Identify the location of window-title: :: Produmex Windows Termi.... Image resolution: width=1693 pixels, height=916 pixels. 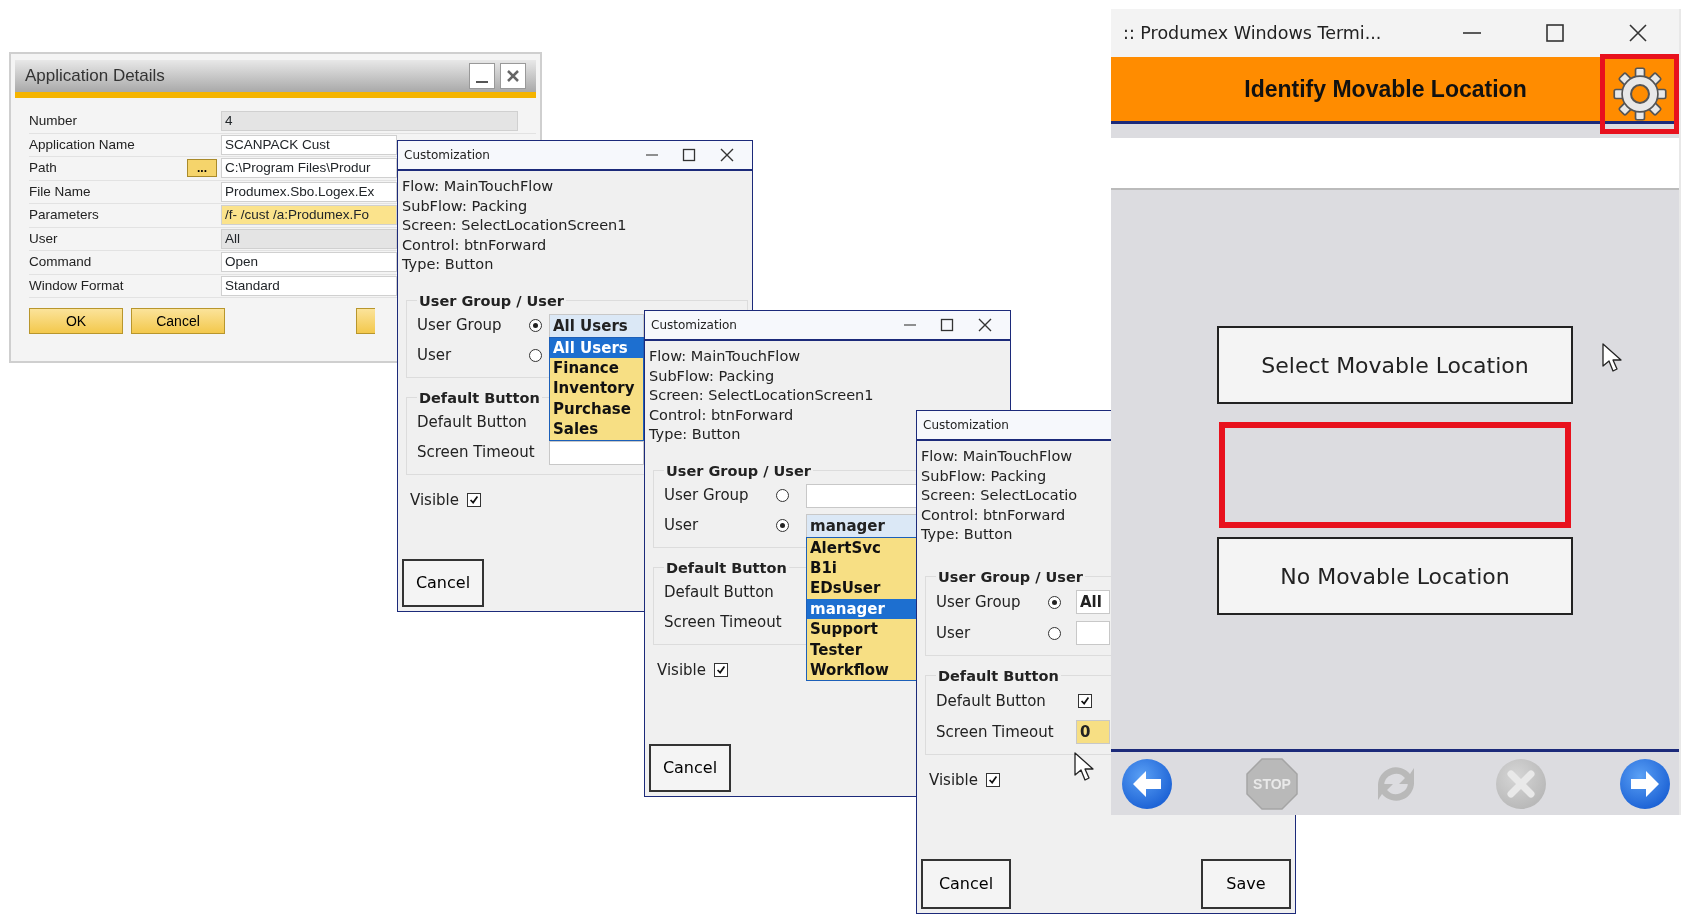
(1252, 33).